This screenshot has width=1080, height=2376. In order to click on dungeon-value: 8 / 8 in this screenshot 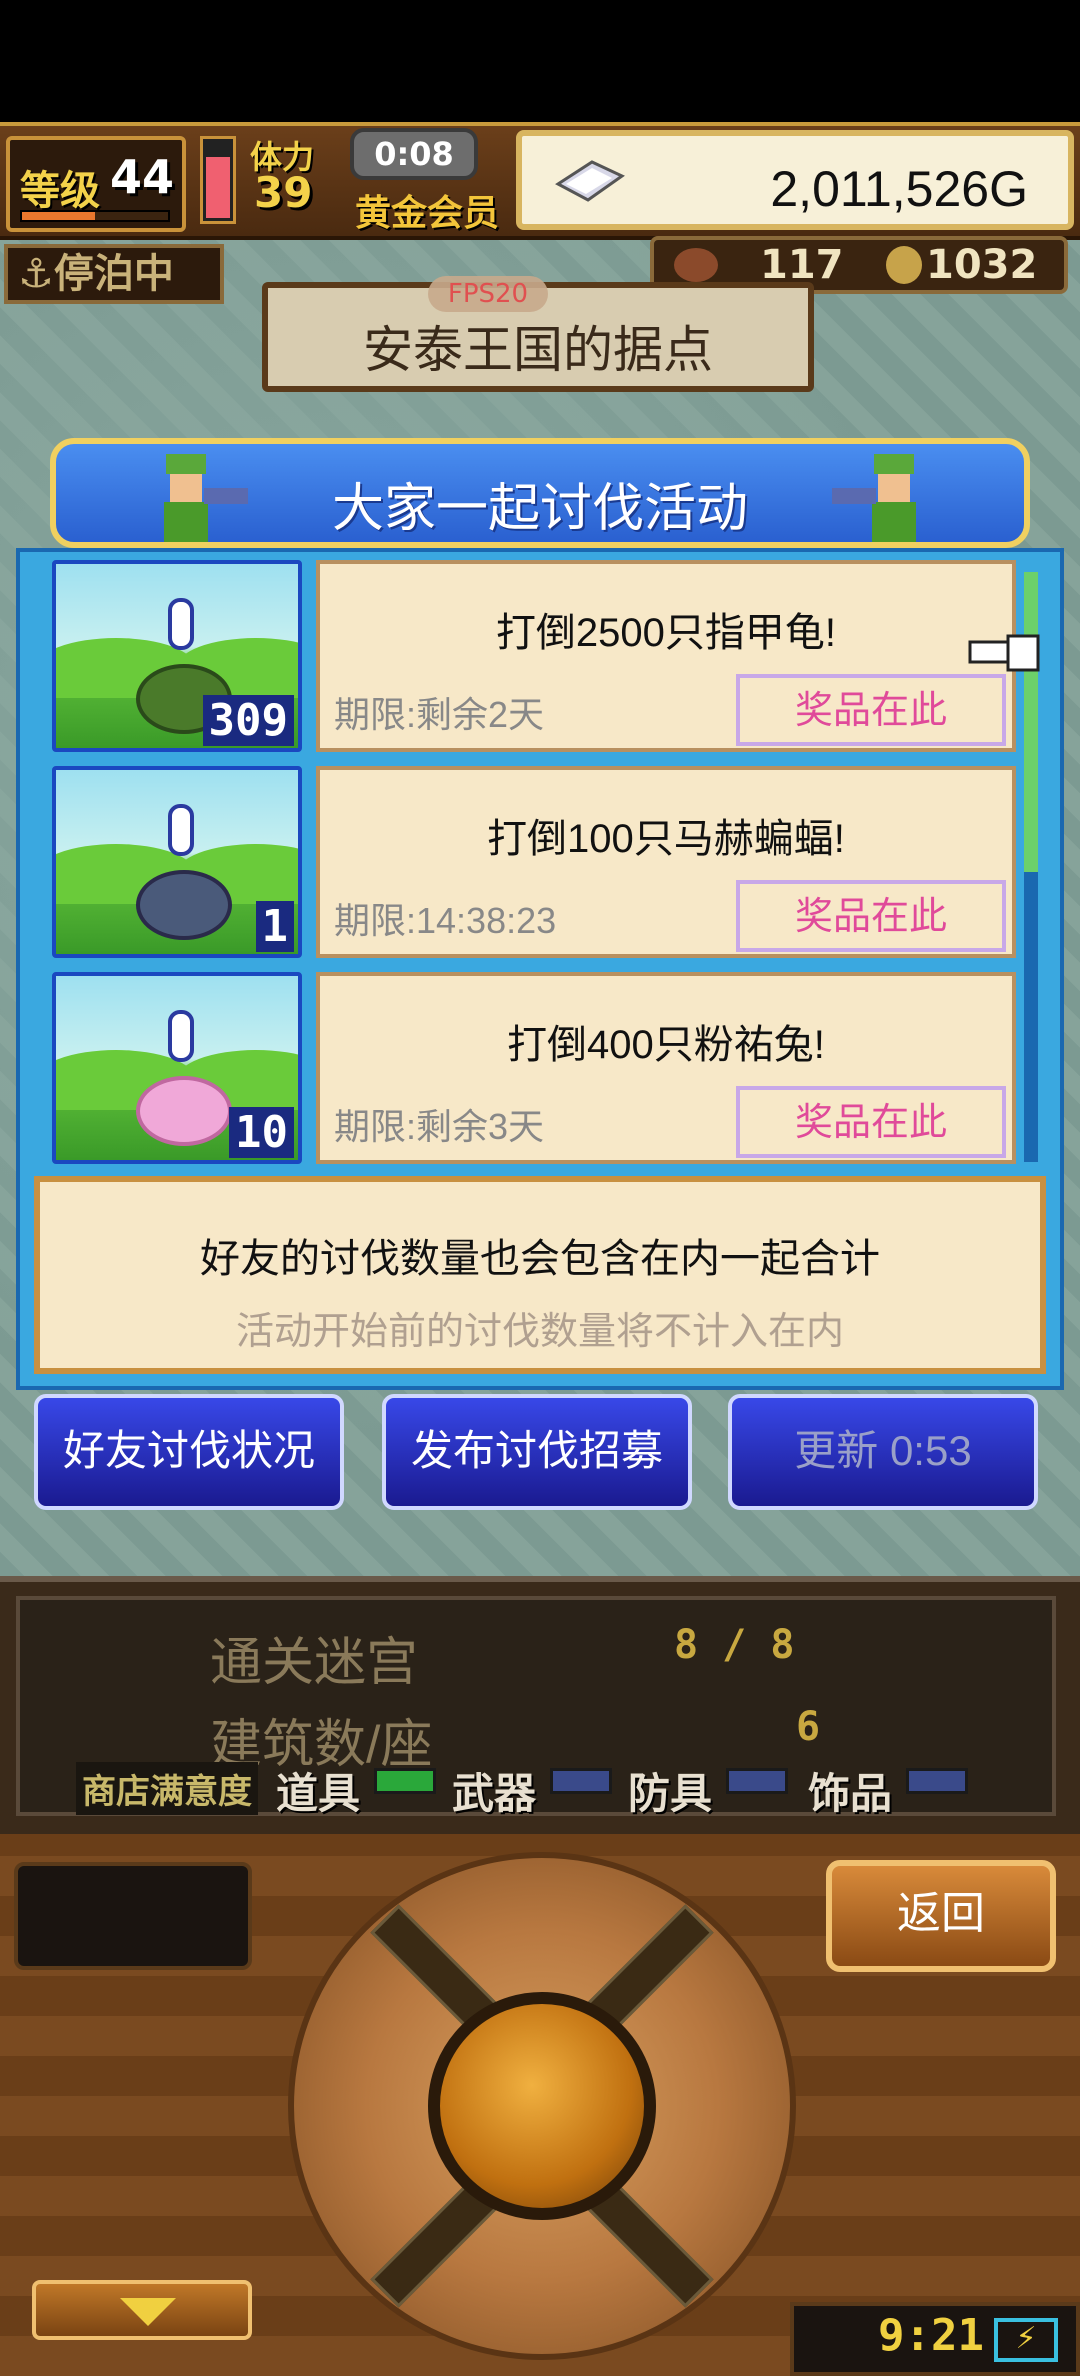, I will do `click(734, 1645)`.